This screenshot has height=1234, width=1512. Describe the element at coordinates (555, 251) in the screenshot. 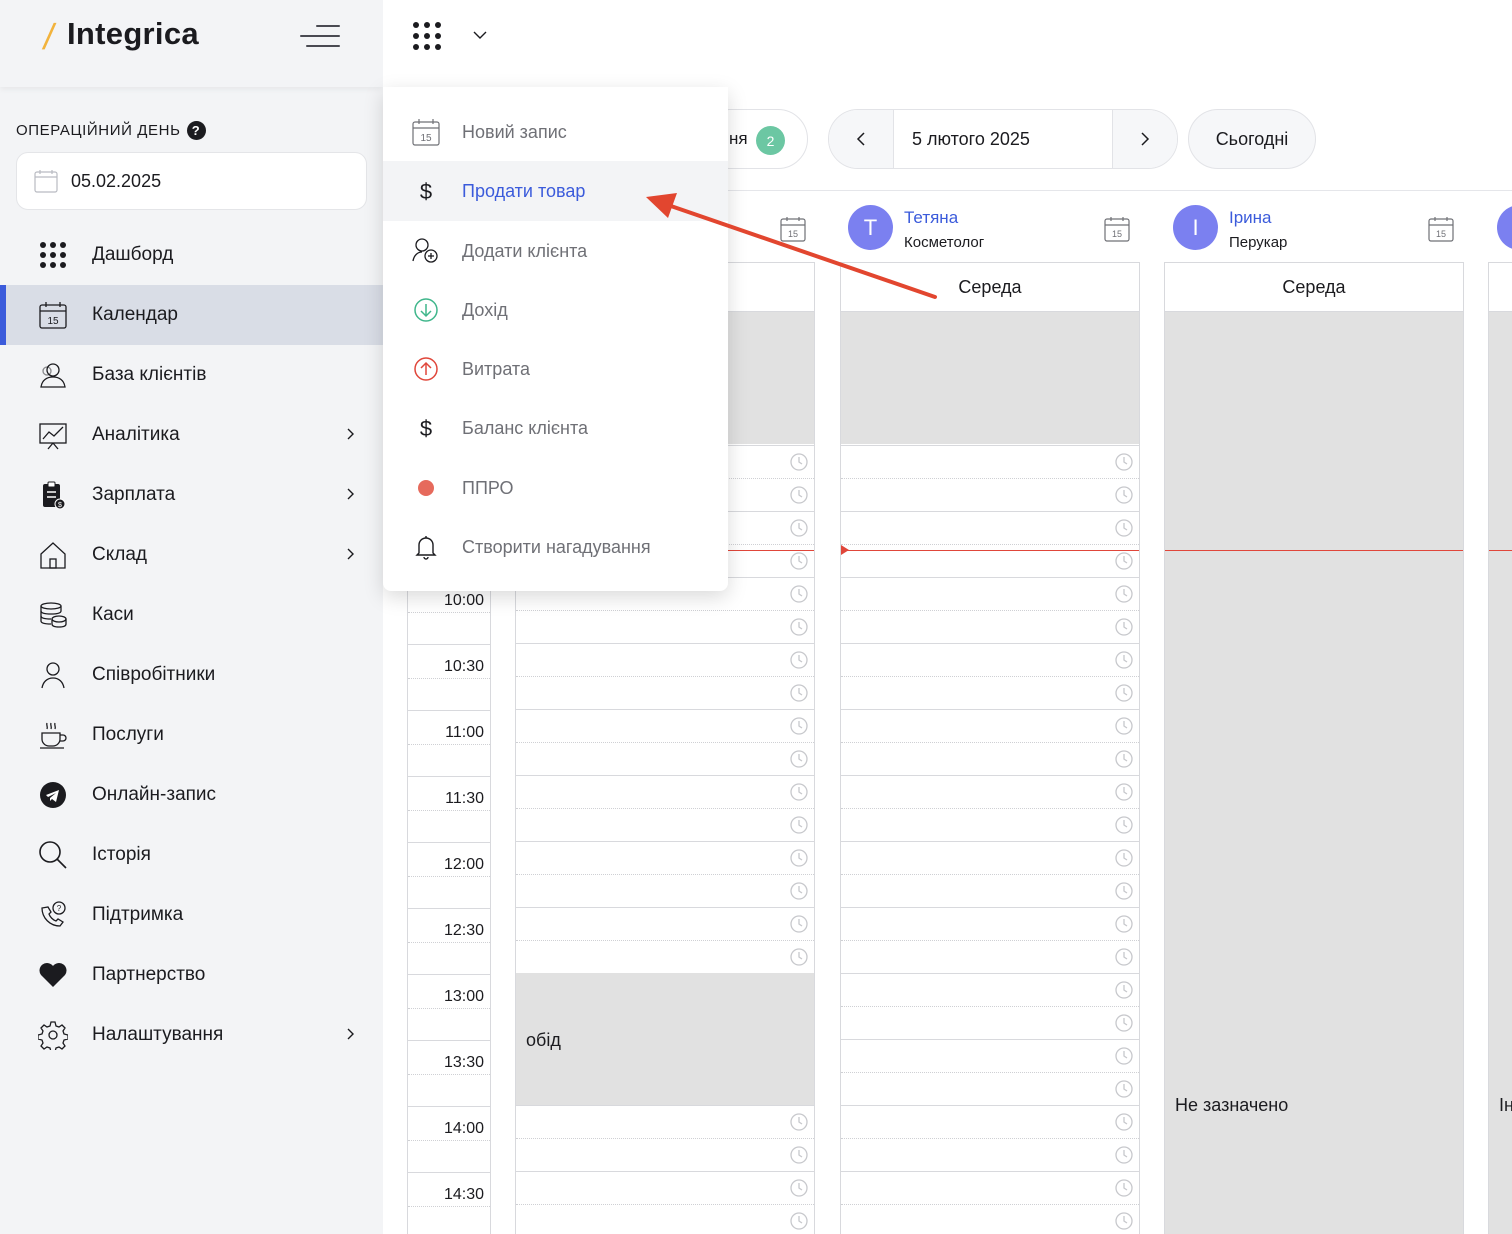

I see `menu-item-add-client: Додати клієнта` at that location.